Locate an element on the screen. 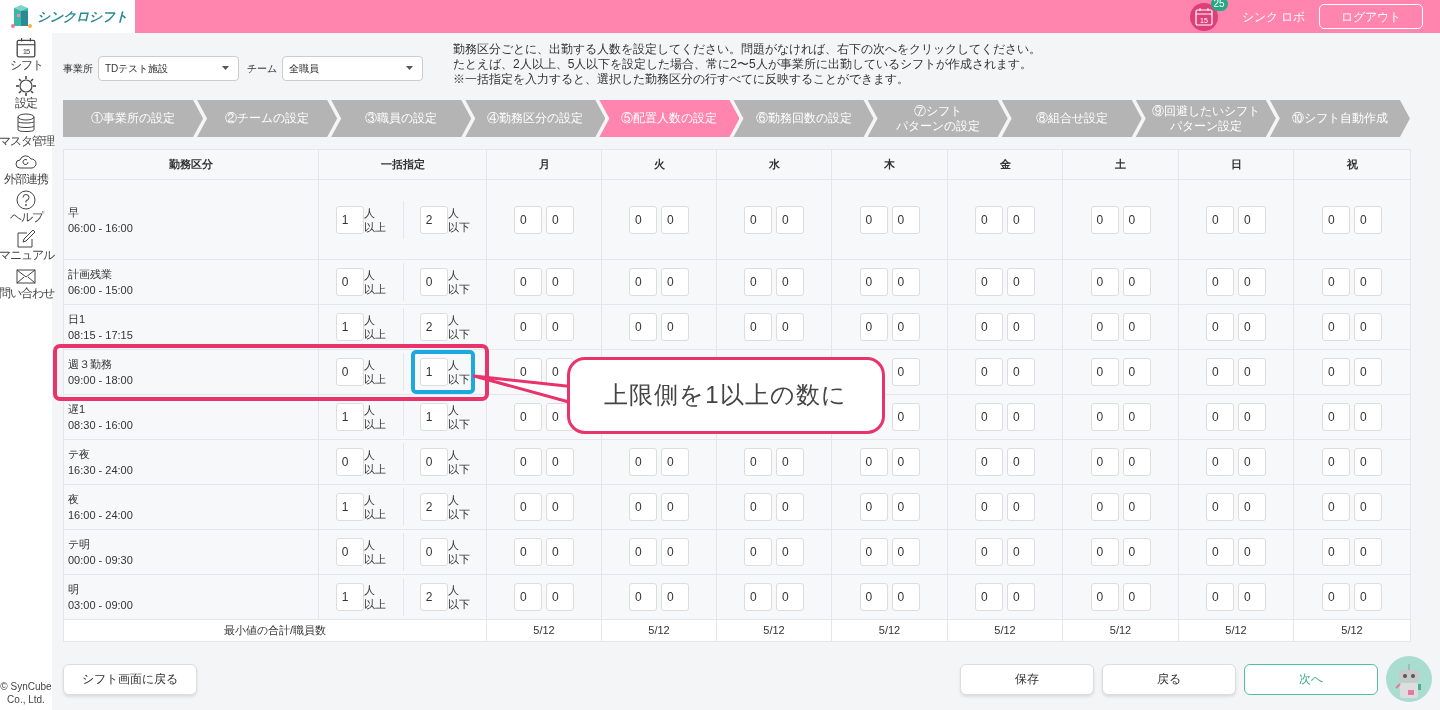 This screenshot has height=710, width=1440. select-field: TDテスト施設 is located at coordinates (168, 68).